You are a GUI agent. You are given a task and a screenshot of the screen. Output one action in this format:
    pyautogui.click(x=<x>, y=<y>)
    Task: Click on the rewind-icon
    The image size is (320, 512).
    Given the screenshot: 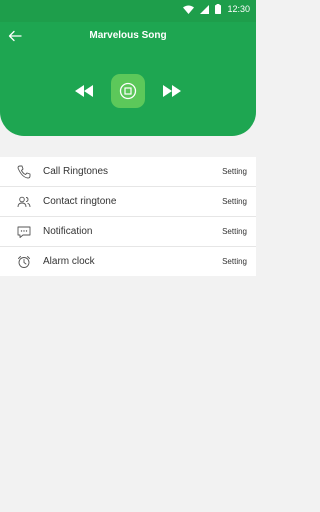 What is the action you would take?
    pyautogui.click(x=84, y=91)
    